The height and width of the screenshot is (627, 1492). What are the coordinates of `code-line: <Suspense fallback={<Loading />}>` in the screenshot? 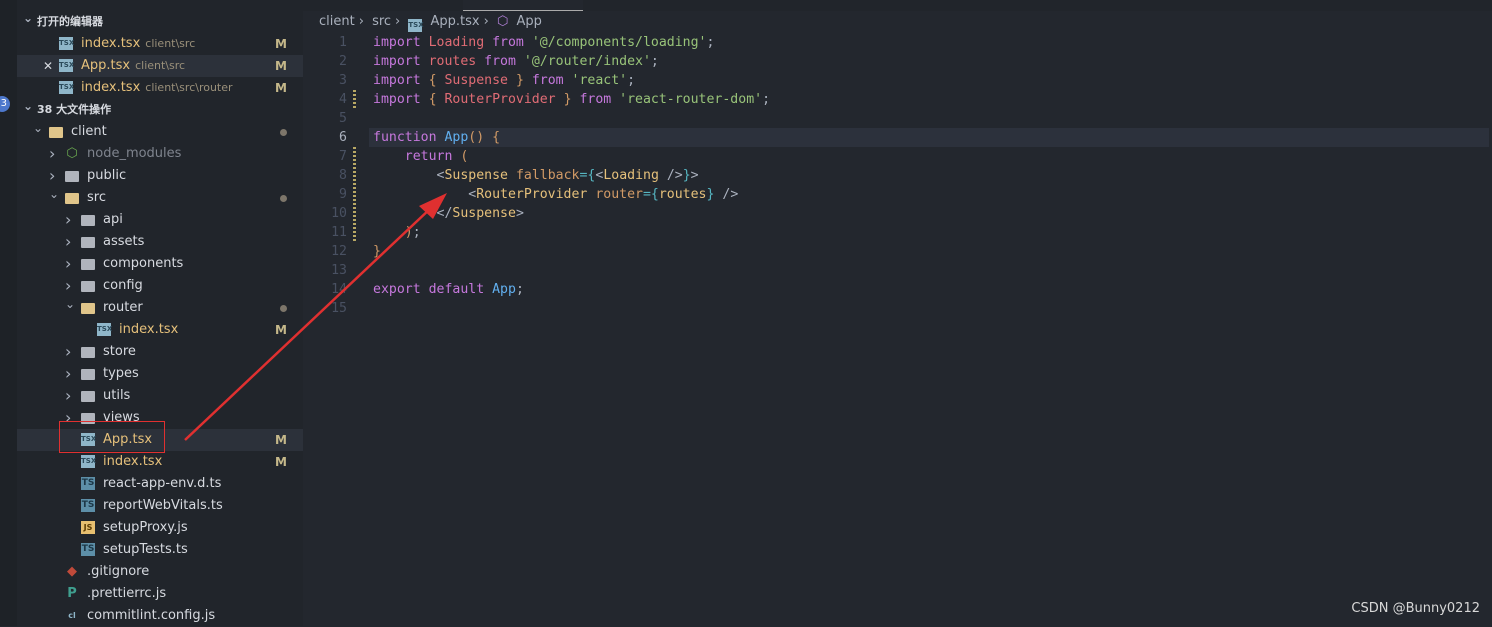 It's located at (536, 175).